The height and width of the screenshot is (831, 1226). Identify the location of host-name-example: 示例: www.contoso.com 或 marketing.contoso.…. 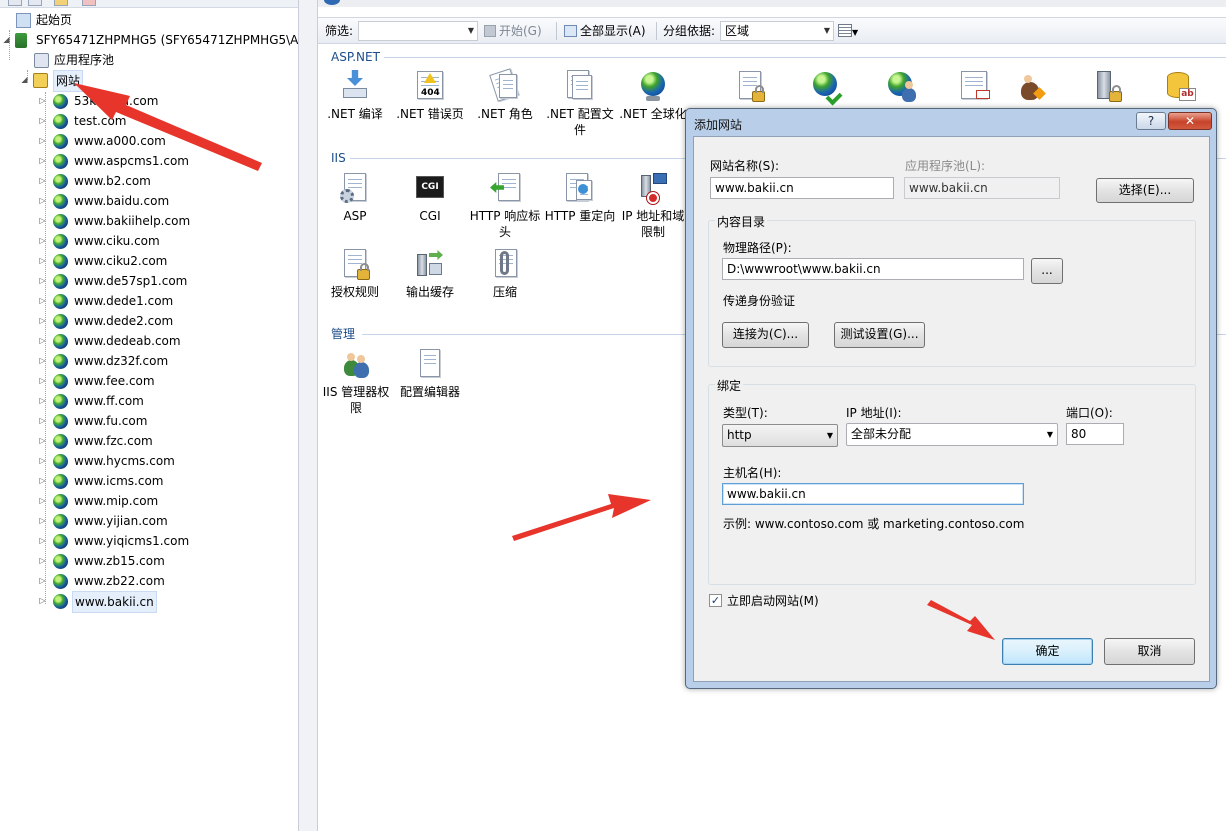
(874, 524).